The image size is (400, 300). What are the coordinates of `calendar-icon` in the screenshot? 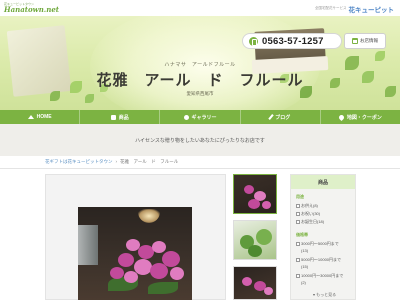 It's located at (355, 41).